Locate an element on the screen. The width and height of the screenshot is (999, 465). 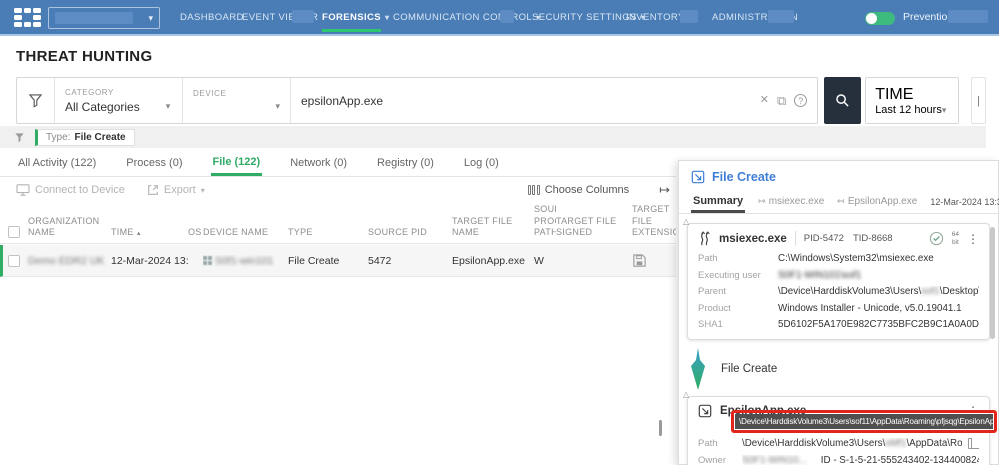
tab-registry: Registry (0) is located at coordinates (405, 163).